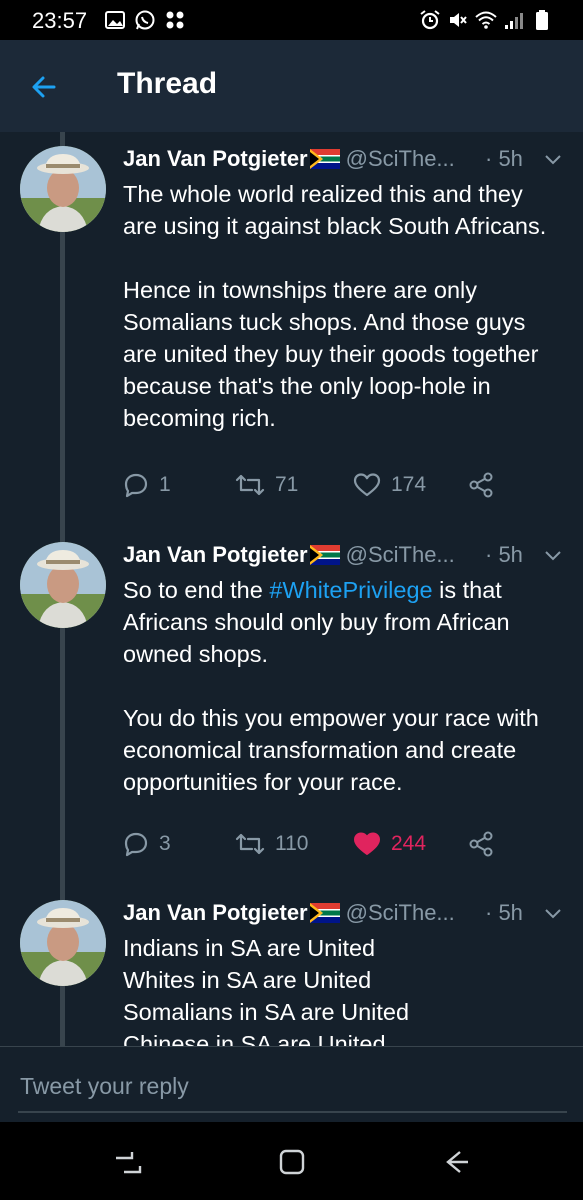 This screenshot has width=583, height=1200. I want to click on app-bar: Thread, so click(291, 86).